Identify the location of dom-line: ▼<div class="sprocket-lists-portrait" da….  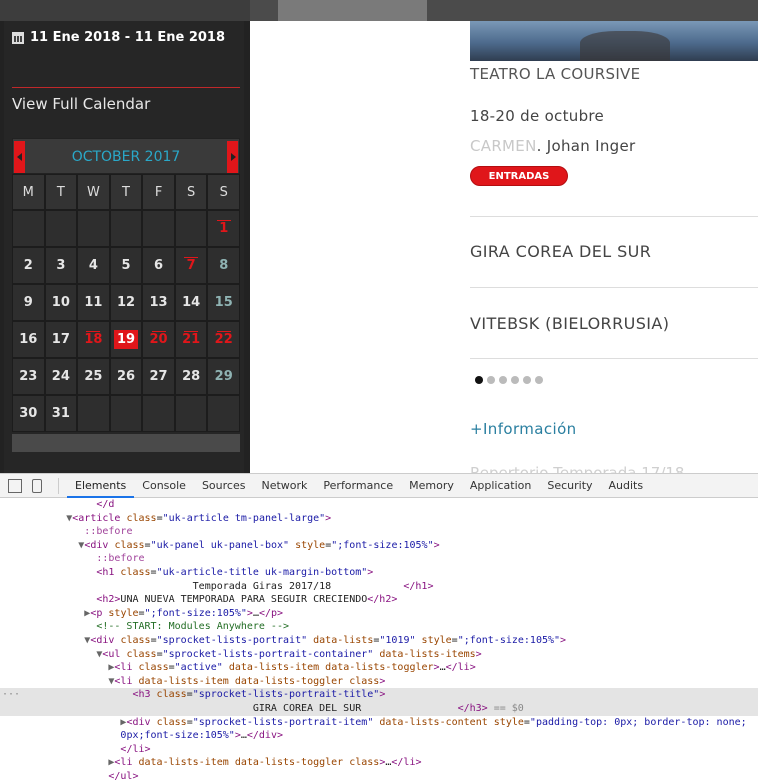
(379, 641).